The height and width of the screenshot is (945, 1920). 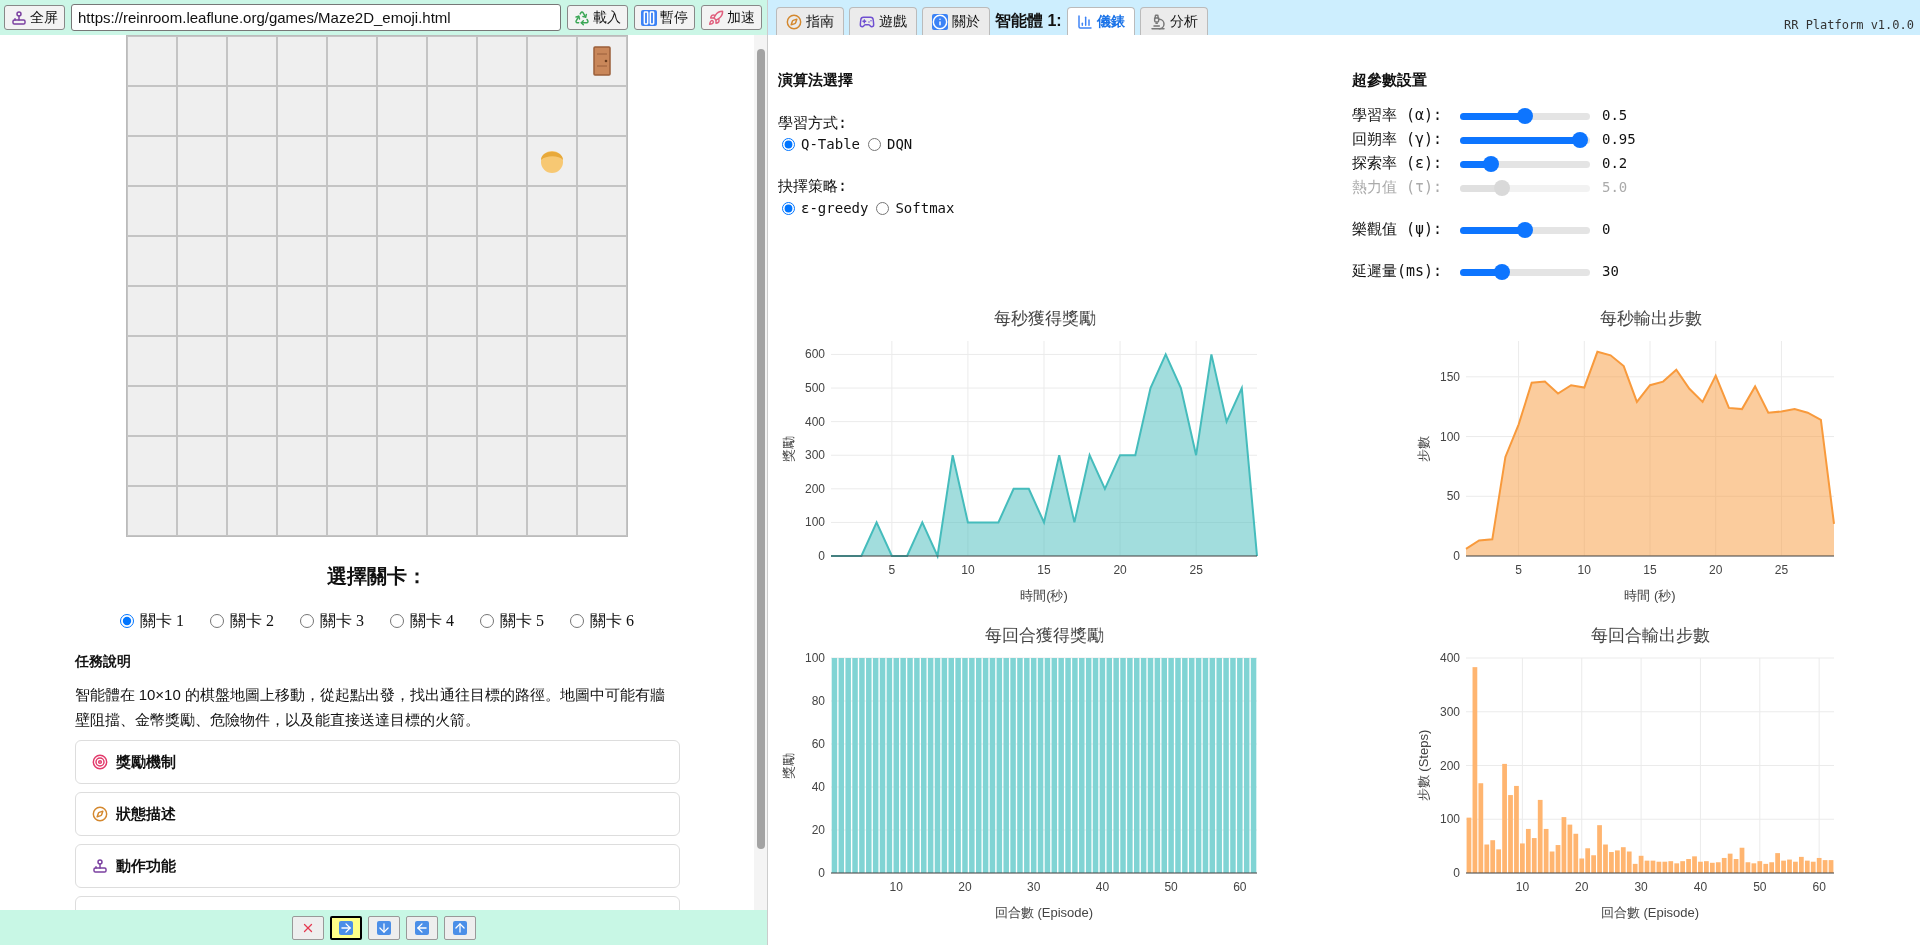 What do you see at coordinates (1028, 20) in the screenshot?
I see `agent-label: 智能體 1:` at bounding box center [1028, 20].